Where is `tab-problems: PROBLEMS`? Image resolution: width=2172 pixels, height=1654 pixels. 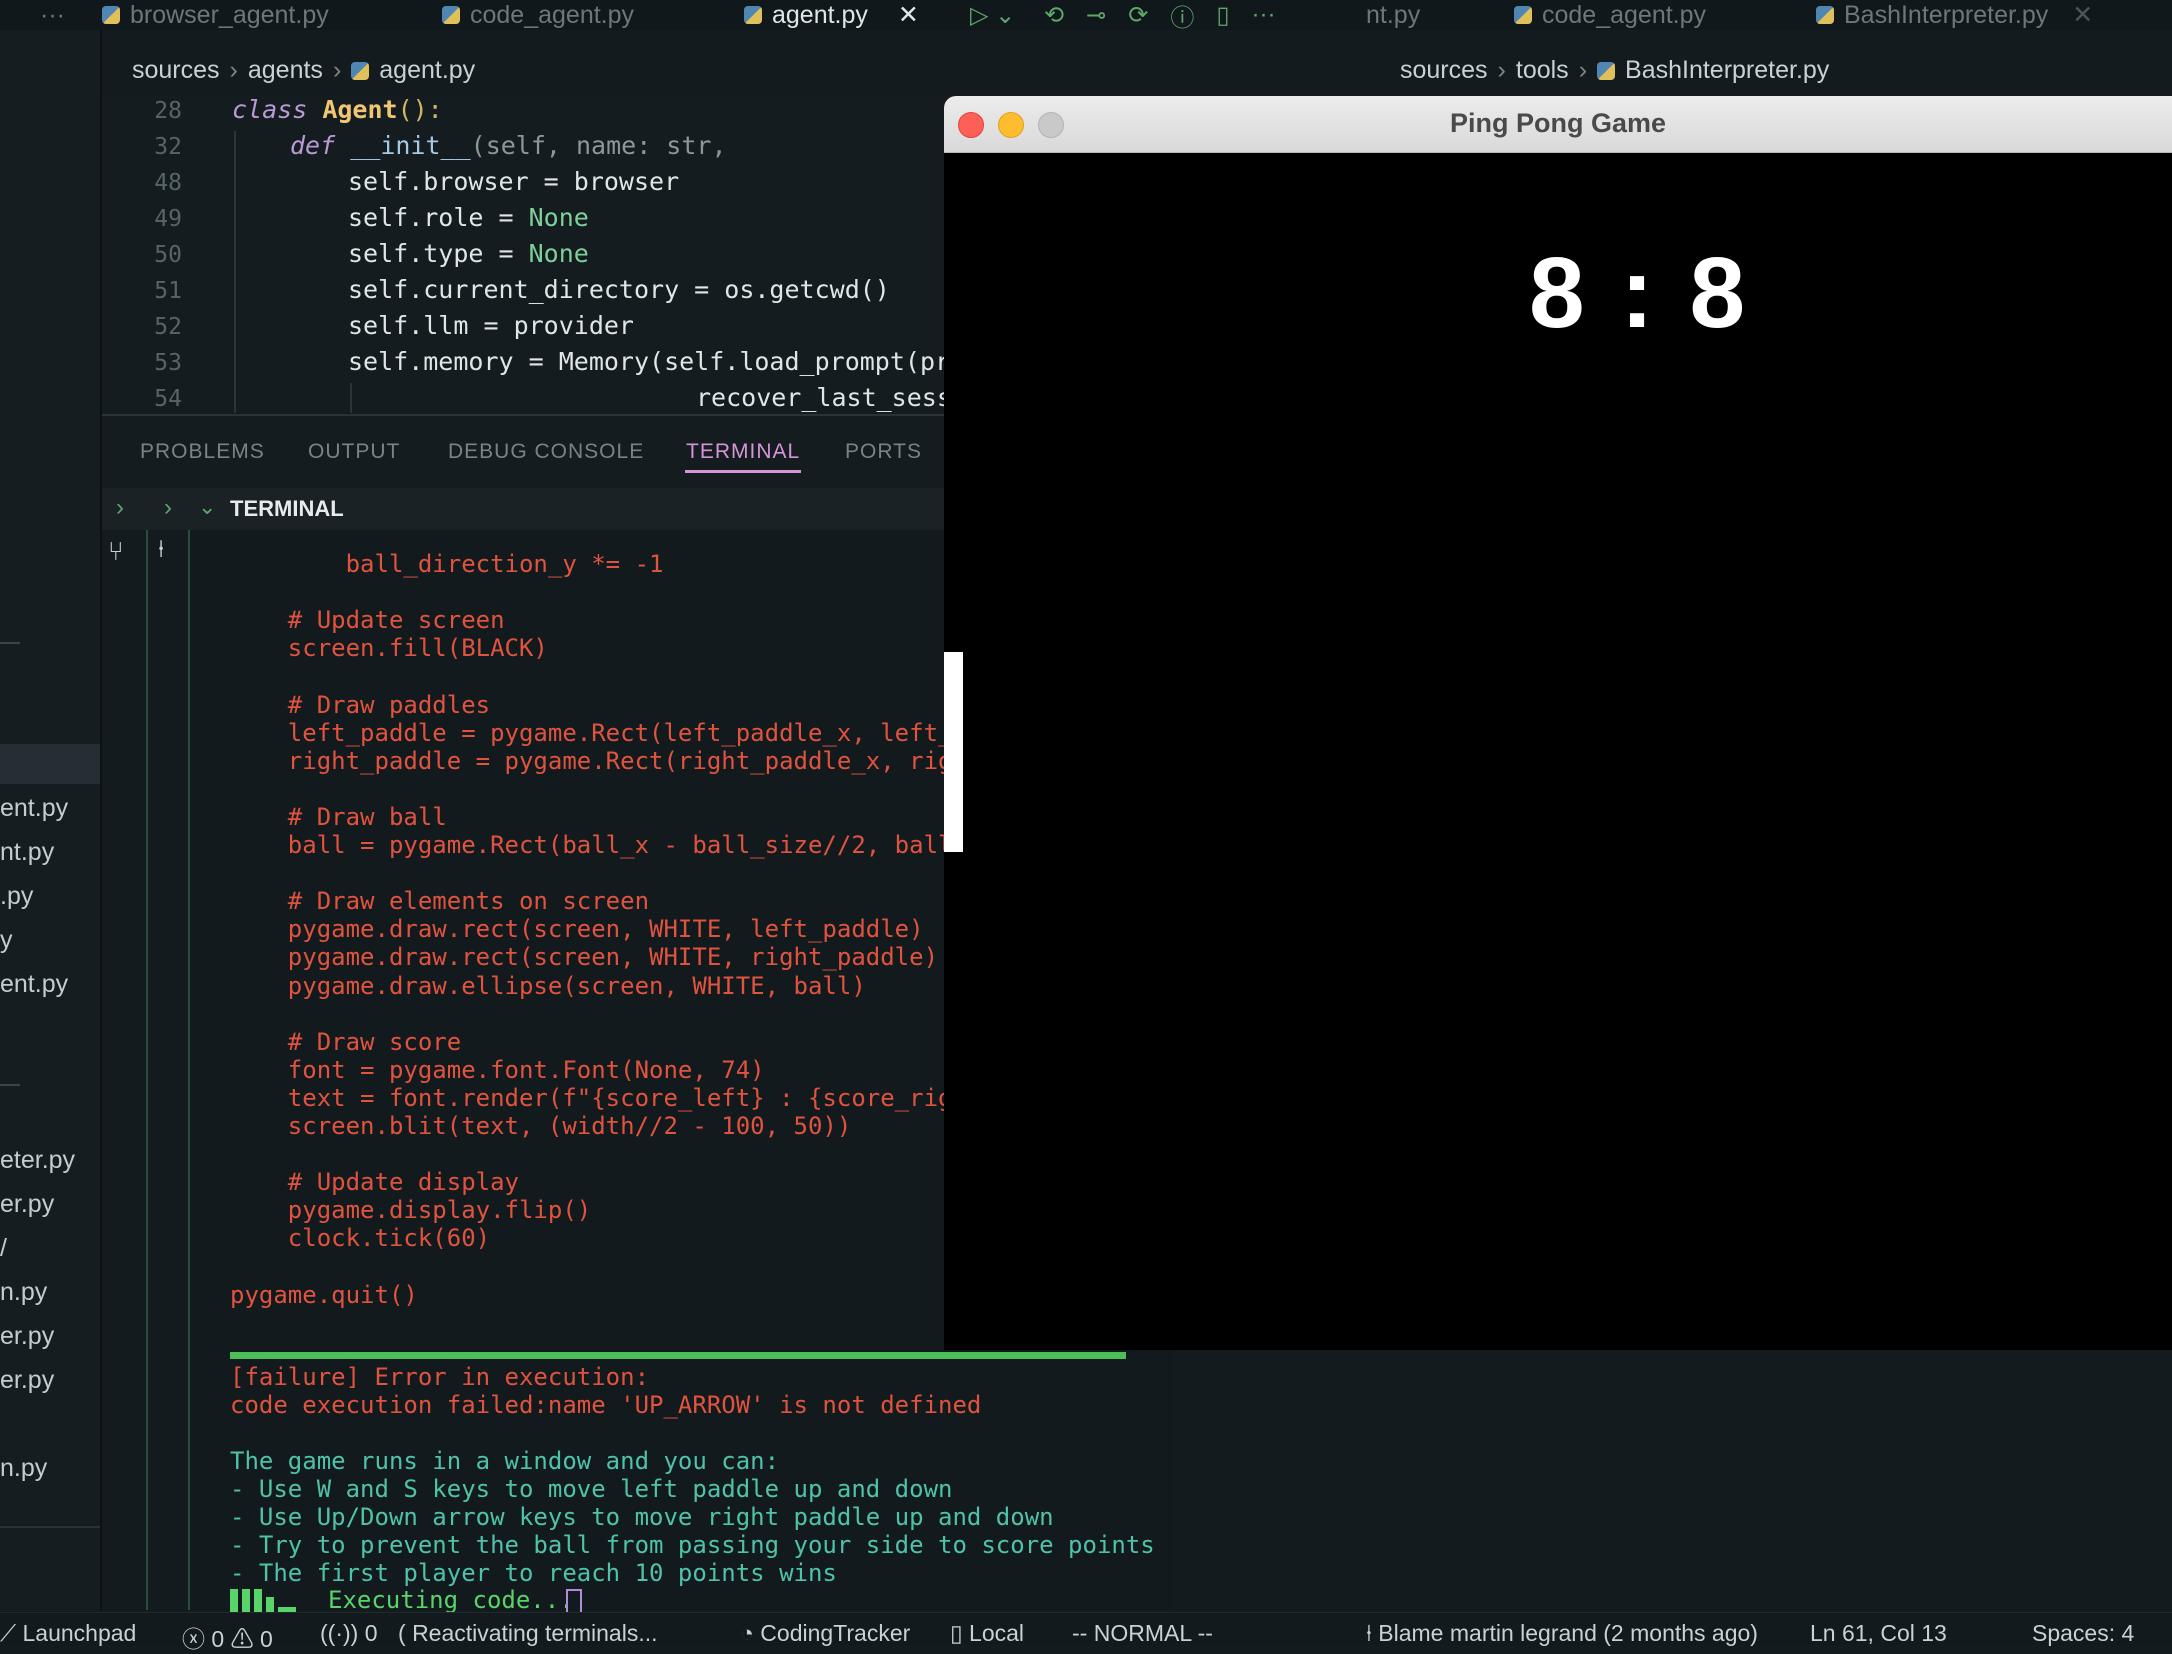 tab-problems: PROBLEMS is located at coordinates (202, 452).